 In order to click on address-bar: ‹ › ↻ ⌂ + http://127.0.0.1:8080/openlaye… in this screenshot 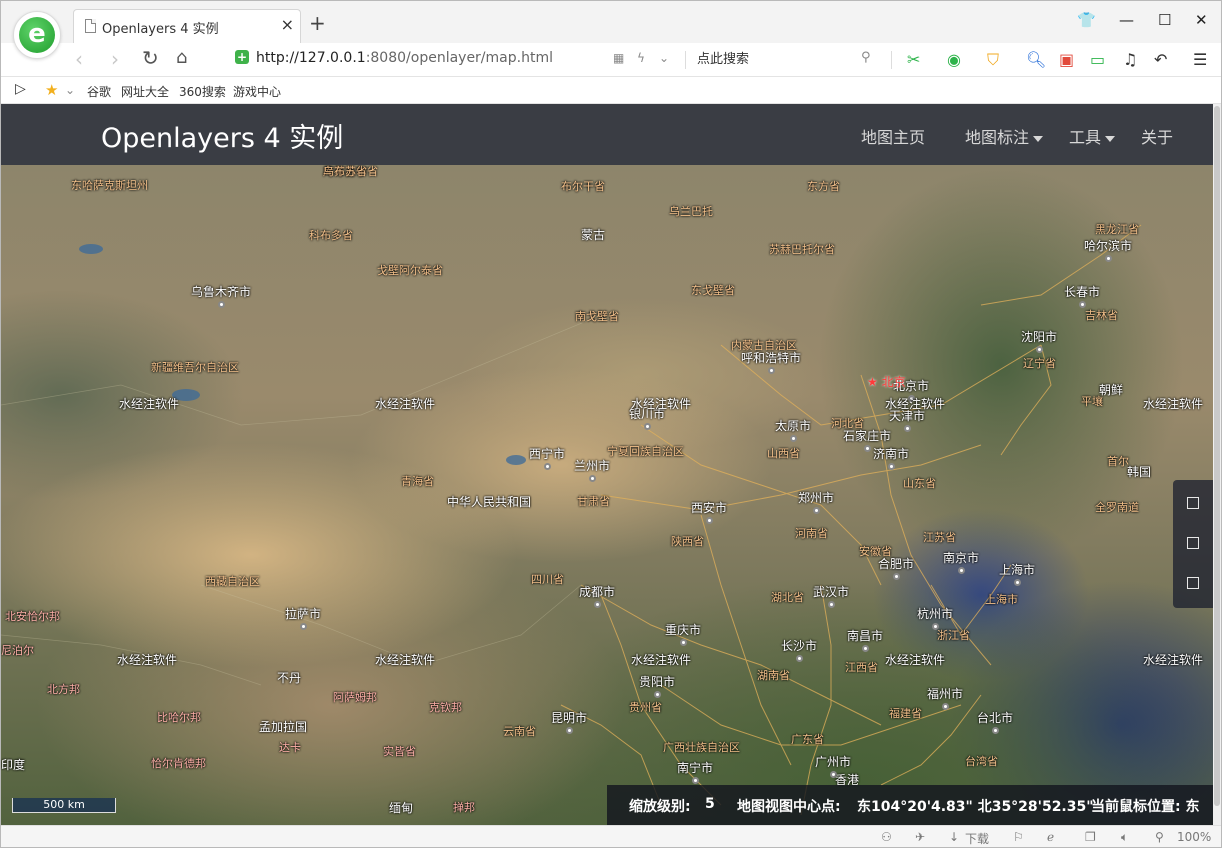, I will do `click(611, 60)`.